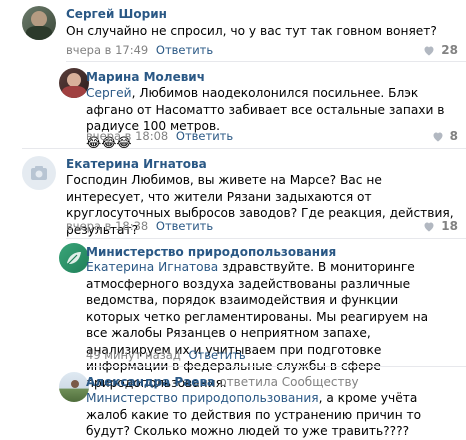  Describe the element at coordinates (449, 50) in the screenshot. I see `like-count: 28` at that location.